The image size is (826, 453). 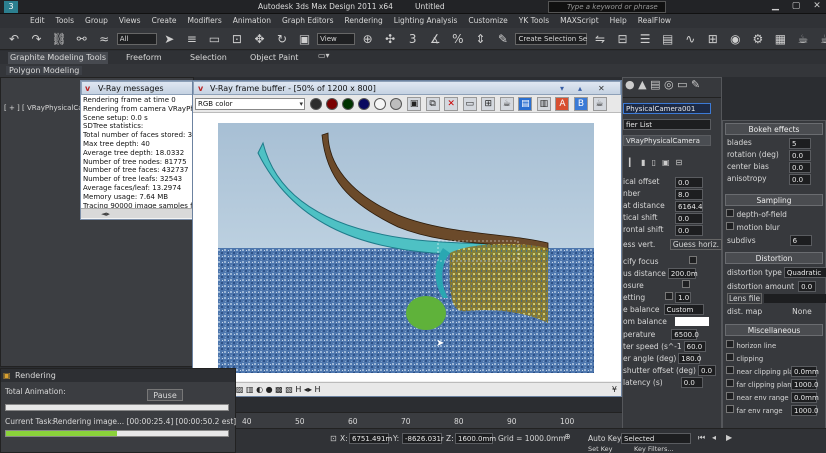 I want to click on h-icon: H, so click(x=298, y=389).